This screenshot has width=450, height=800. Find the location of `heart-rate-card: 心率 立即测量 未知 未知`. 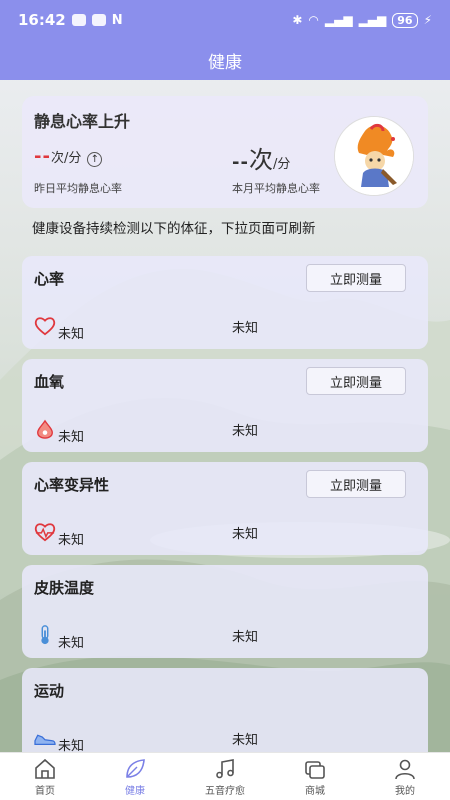

heart-rate-card: 心率 立即测量 未知 未知 is located at coordinates (225, 302).